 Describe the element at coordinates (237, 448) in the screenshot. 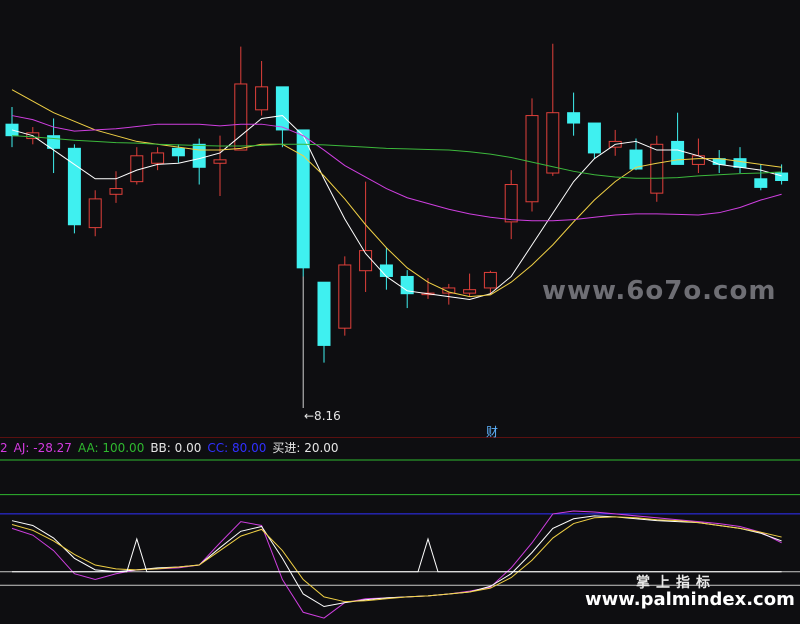

I see `legend-cc: CC: 80.00` at that location.